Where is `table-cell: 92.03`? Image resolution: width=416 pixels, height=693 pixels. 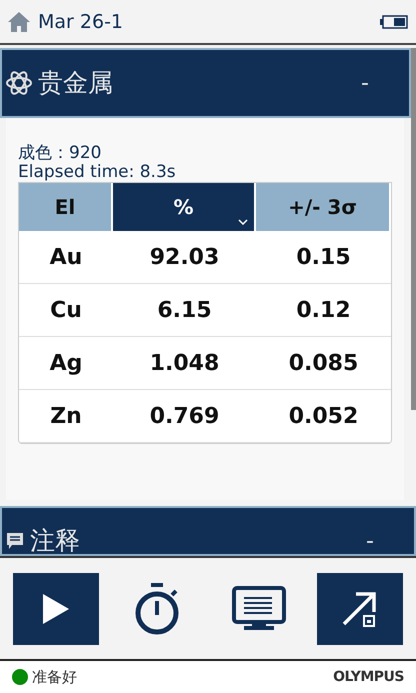
table-cell: 92.03 is located at coordinates (184, 257).